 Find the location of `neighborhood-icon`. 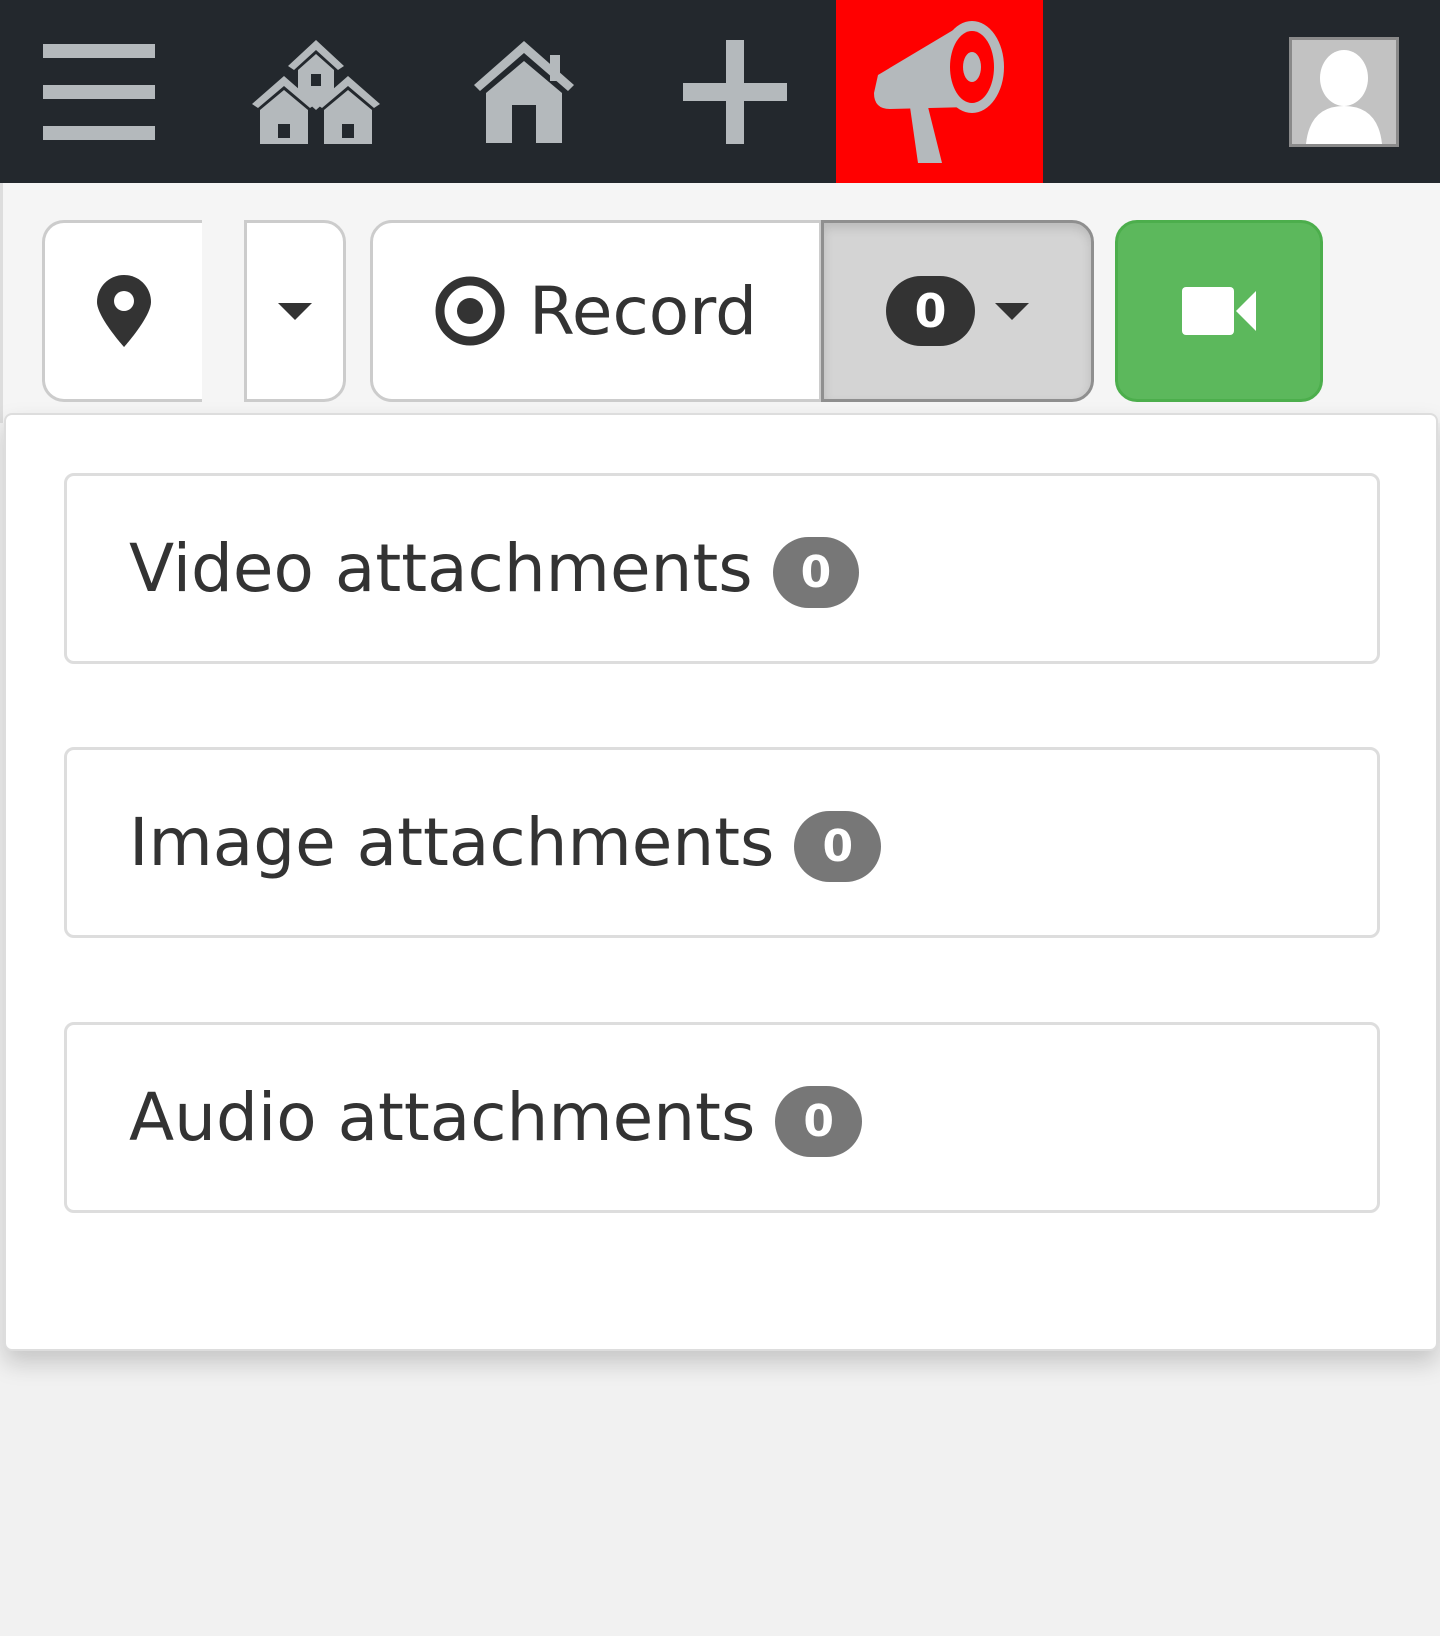

neighborhood-icon is located at coordinates (316, 91).